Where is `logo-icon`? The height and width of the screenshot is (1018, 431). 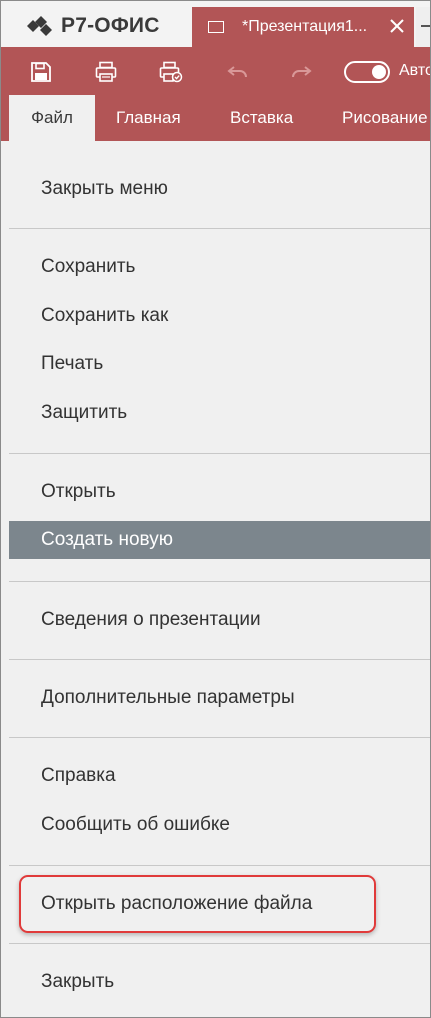
logo-icon is located at coordinates (39, 26).